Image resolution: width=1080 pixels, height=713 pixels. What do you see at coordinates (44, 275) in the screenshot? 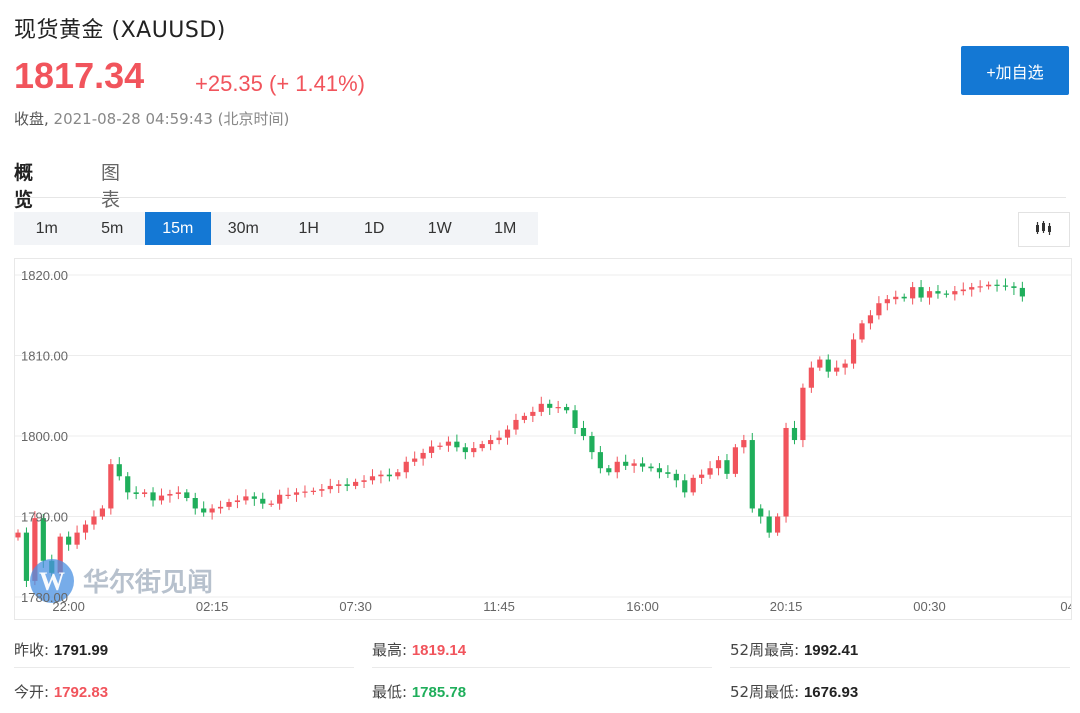
I see `y-tick-label: 1820.00` at bounding box center [44, 275].